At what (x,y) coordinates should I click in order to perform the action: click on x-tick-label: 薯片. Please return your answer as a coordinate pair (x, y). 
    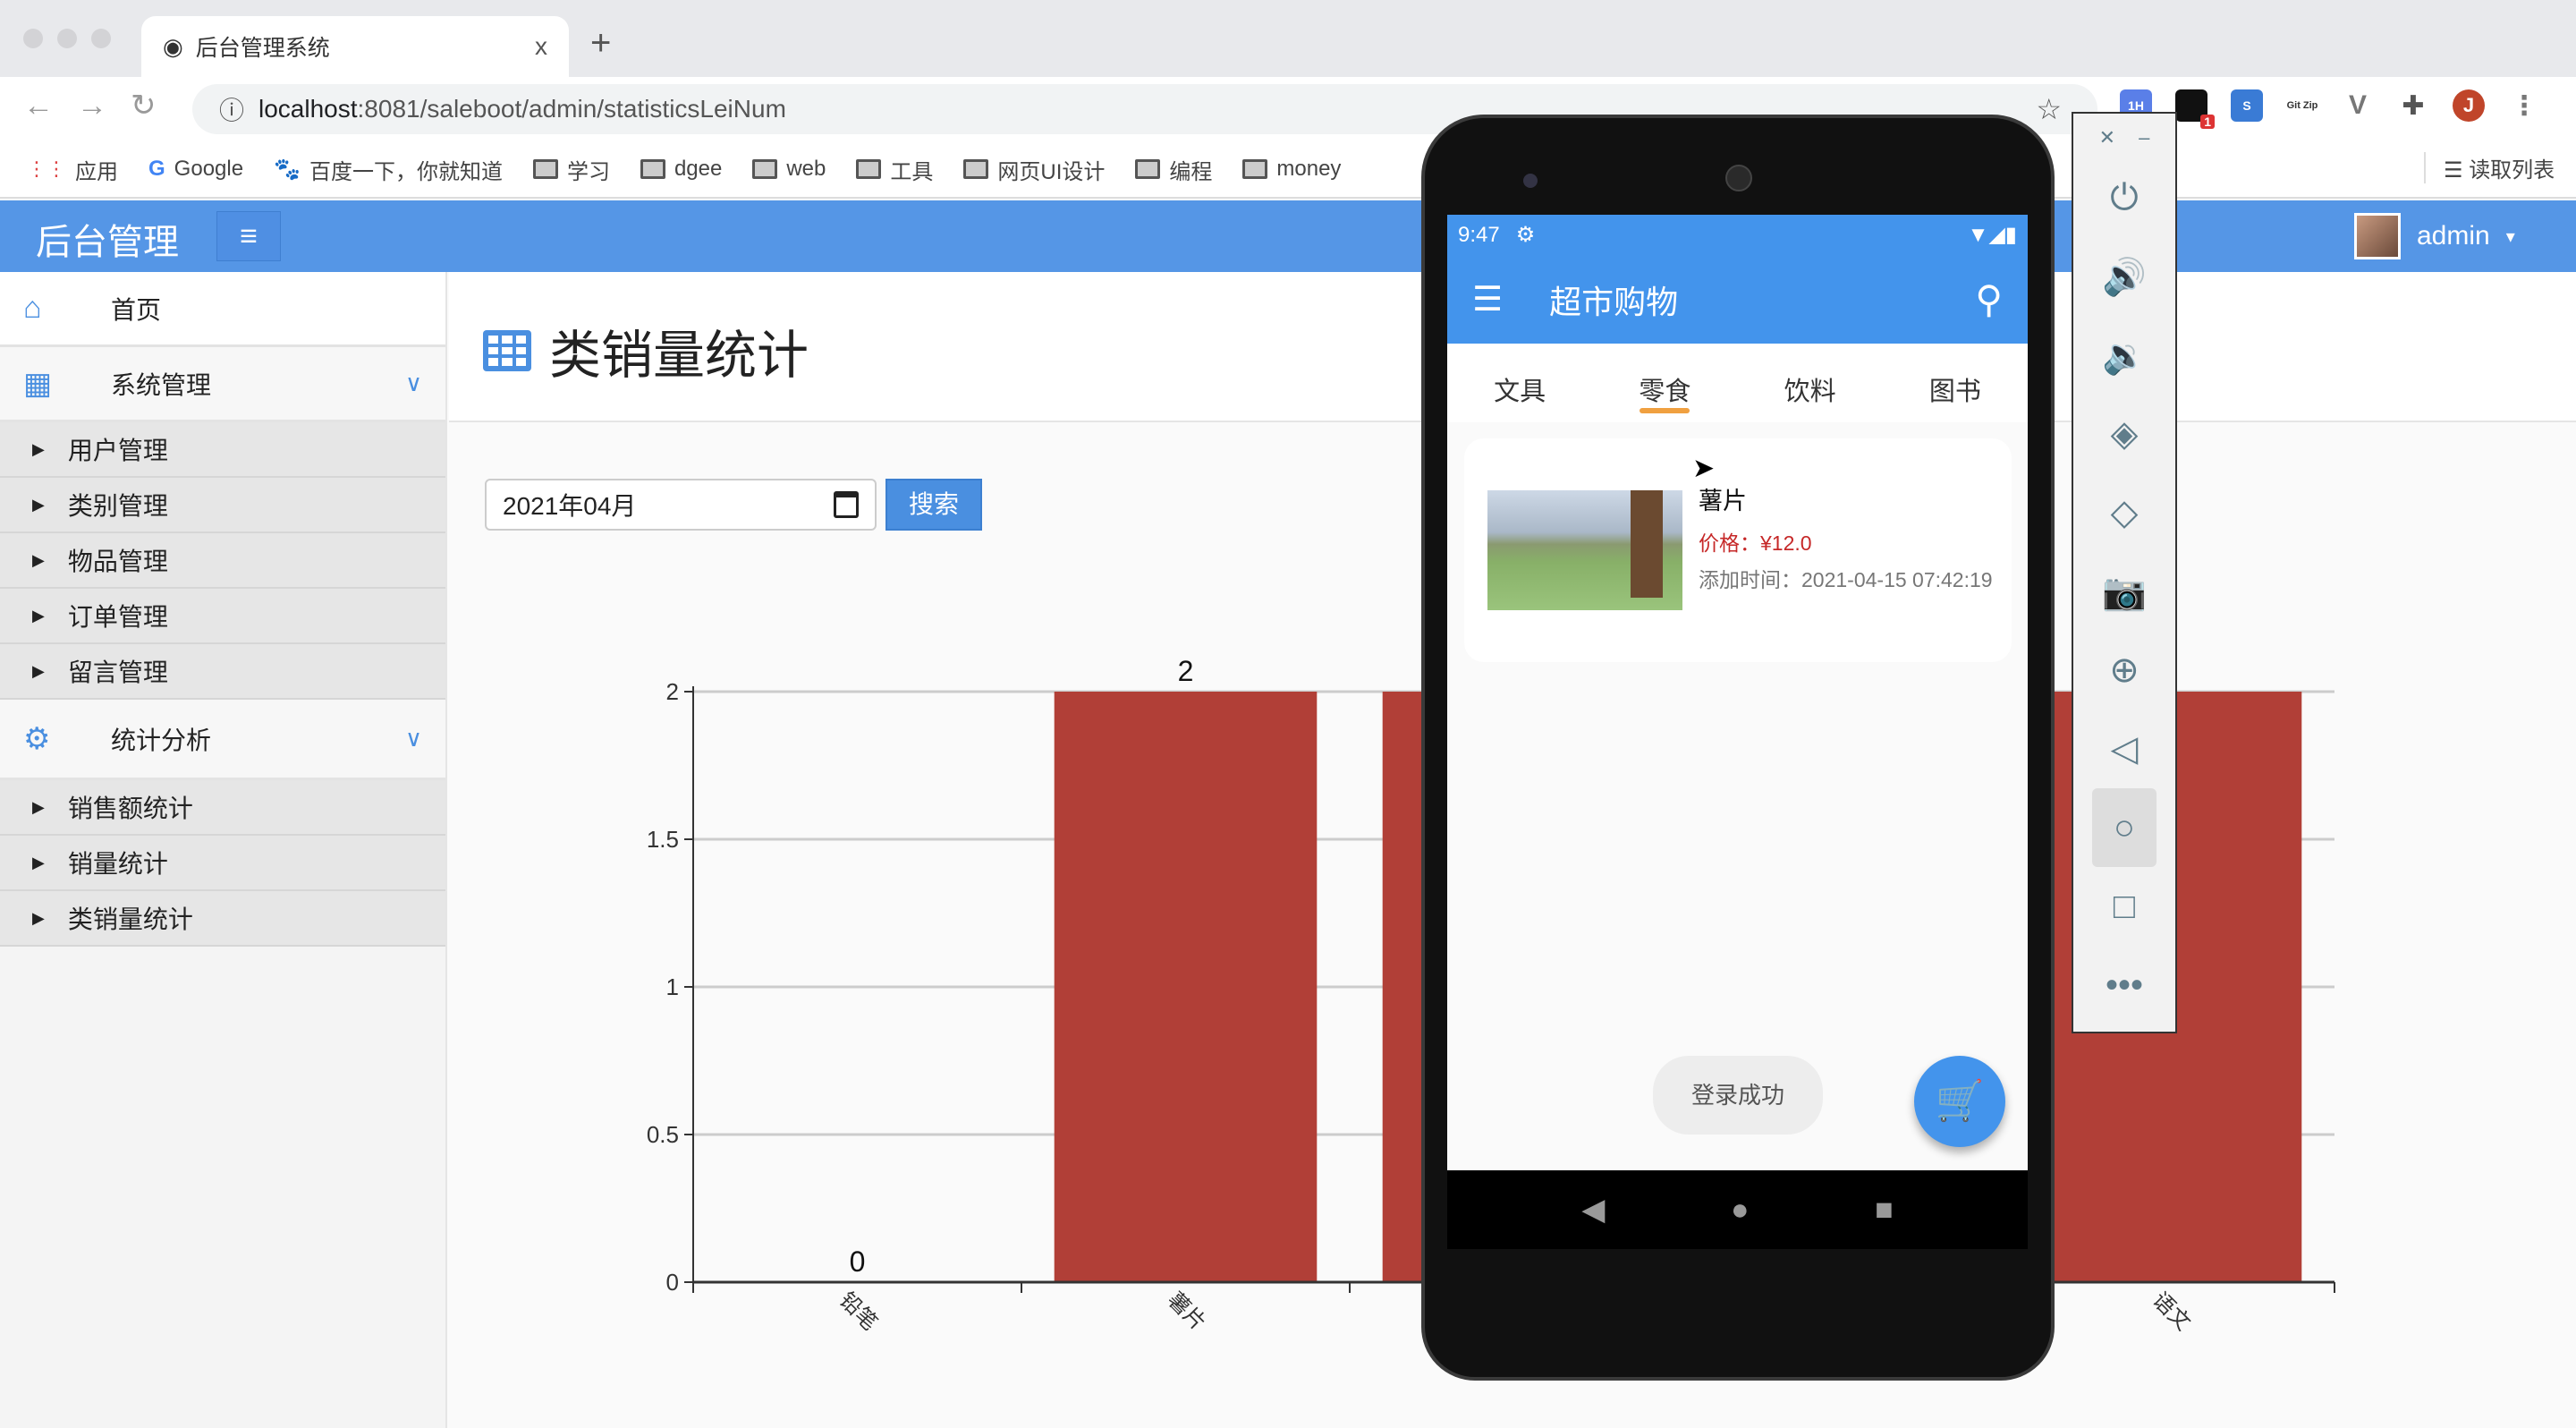
    Looking at the image, I should click on (1187, 1312).